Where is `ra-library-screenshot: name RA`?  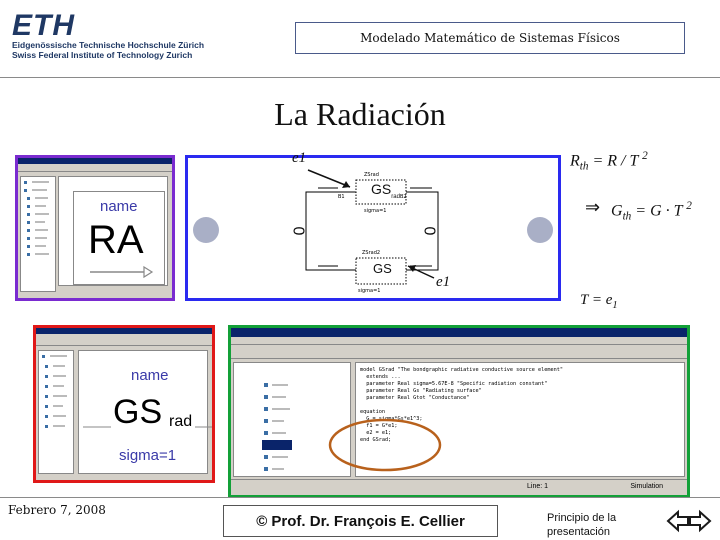
ra-library-screenshot: name RA is located at coordinates (95, 228).